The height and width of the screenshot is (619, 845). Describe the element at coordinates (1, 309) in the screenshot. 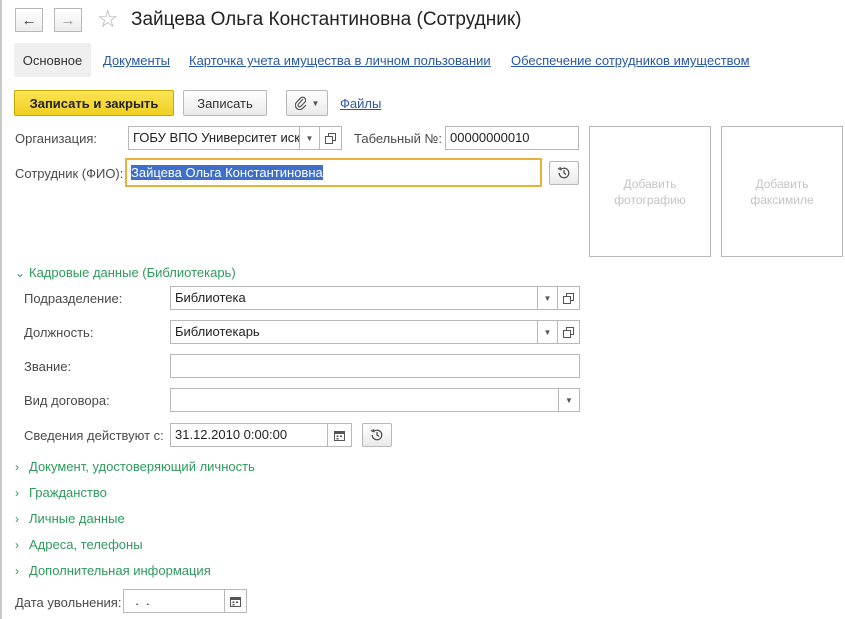

I see `window-left-border` at that location.